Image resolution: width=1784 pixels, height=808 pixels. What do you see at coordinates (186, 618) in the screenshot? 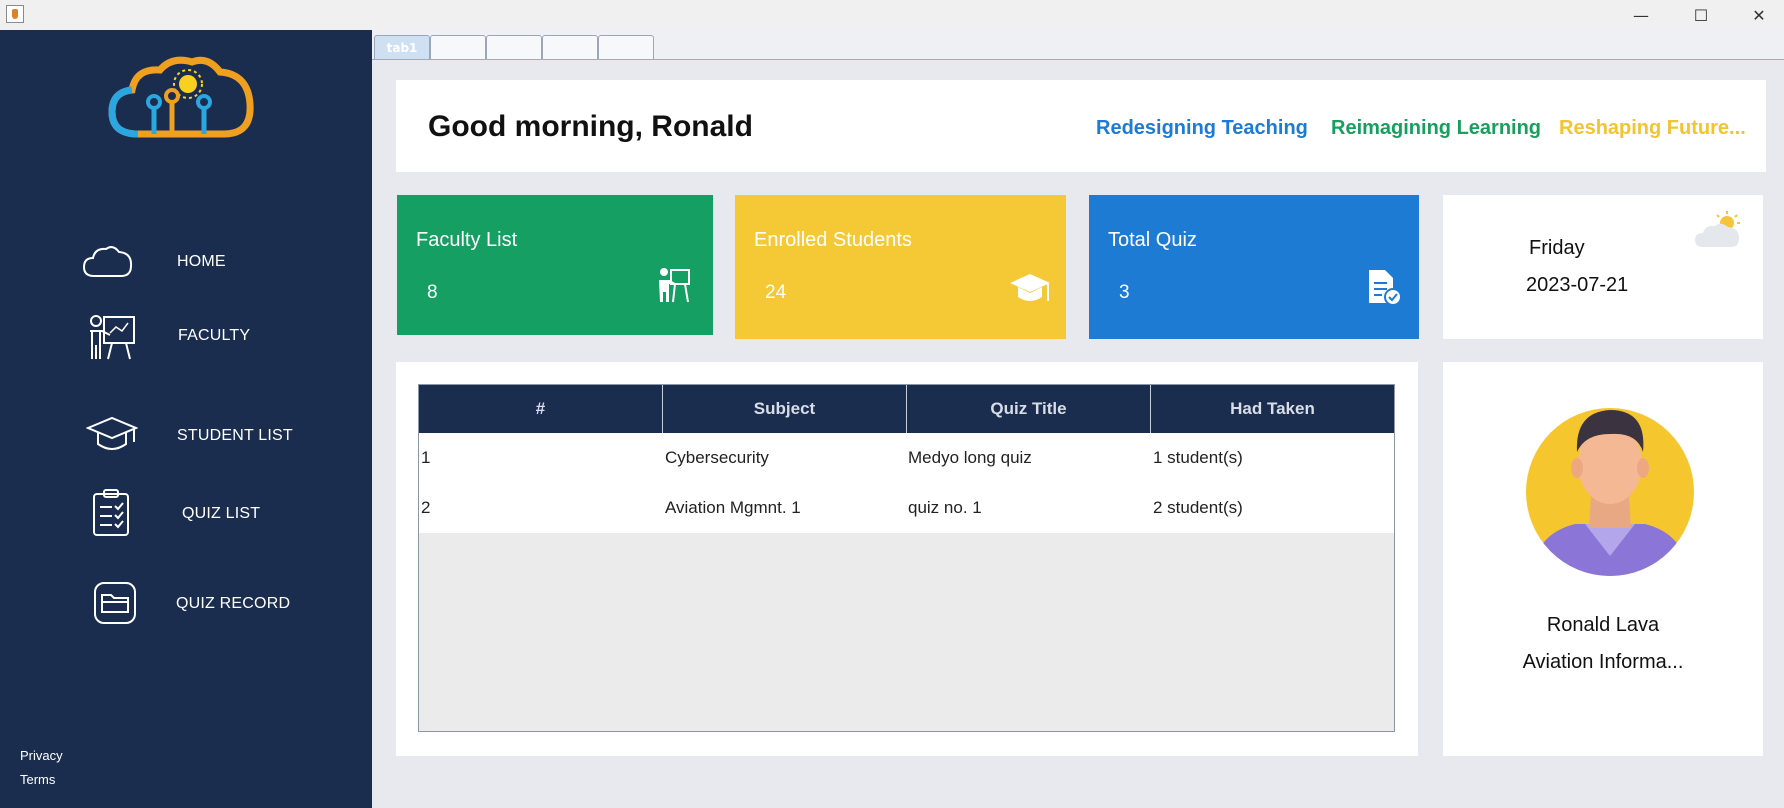
I see `sidebar-item-quiz-record: QUIZ RECORD` at bounding box center [186, 618].